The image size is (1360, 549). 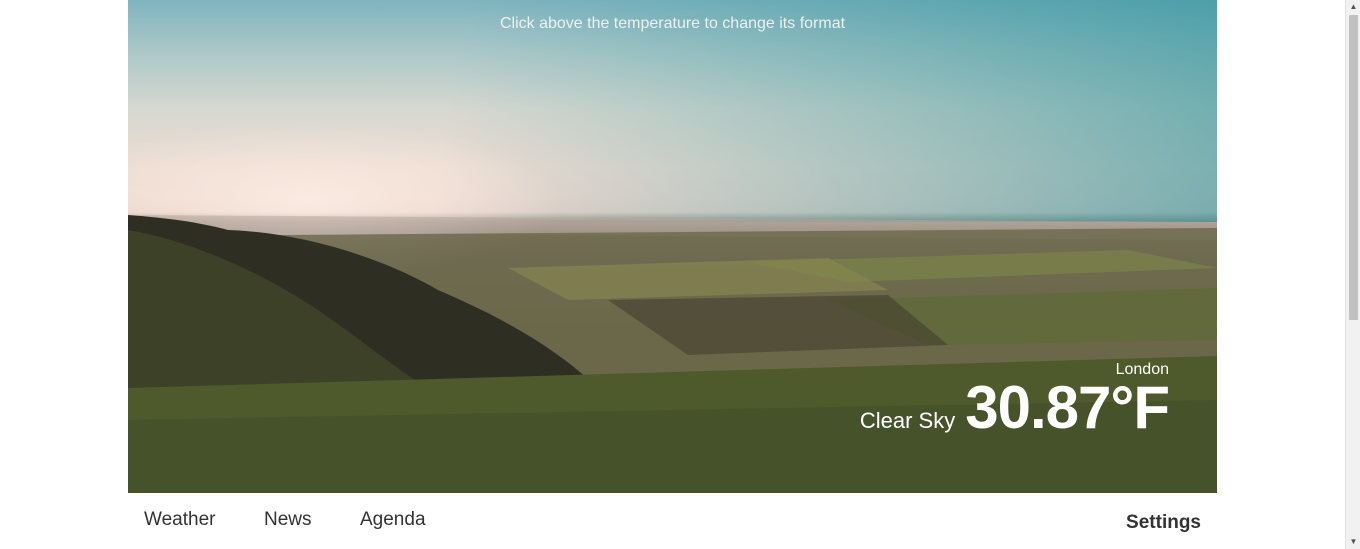 What do you see at coordinates (1163, 523) in the screenshot?
I see `settings-button: Settings` at bounding box center [1163, 523].